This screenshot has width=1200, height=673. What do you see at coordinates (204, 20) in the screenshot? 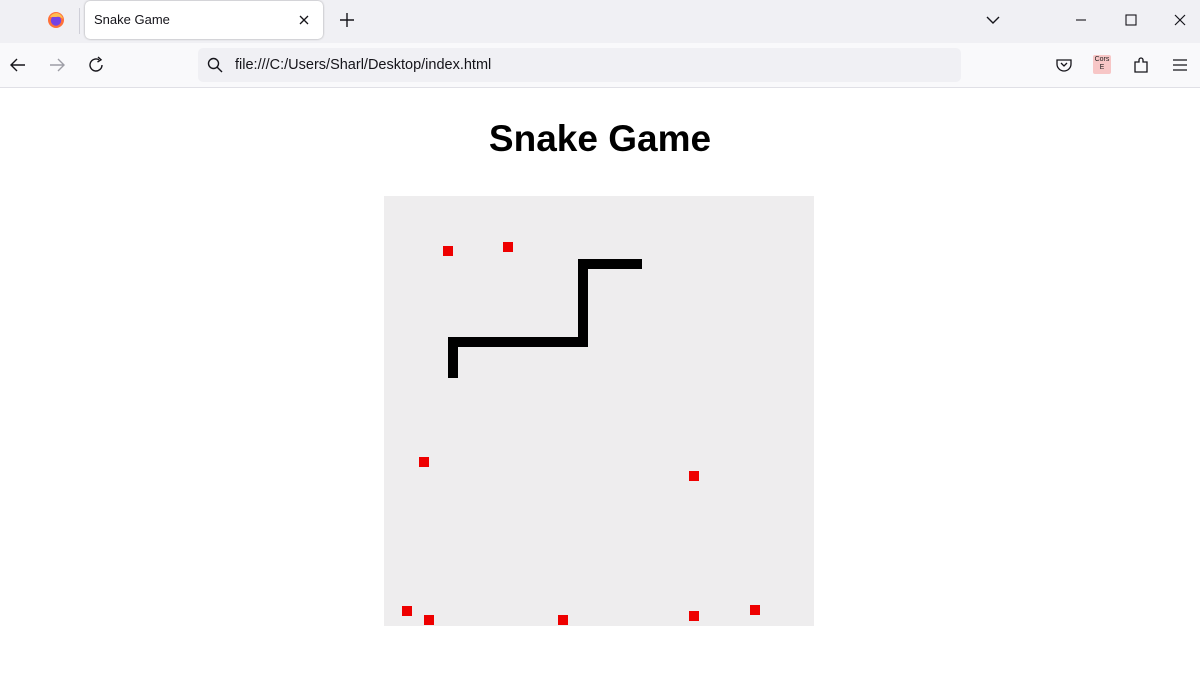
I see `tab-snake-game: Snake Game` at bounding box center [204, 20].